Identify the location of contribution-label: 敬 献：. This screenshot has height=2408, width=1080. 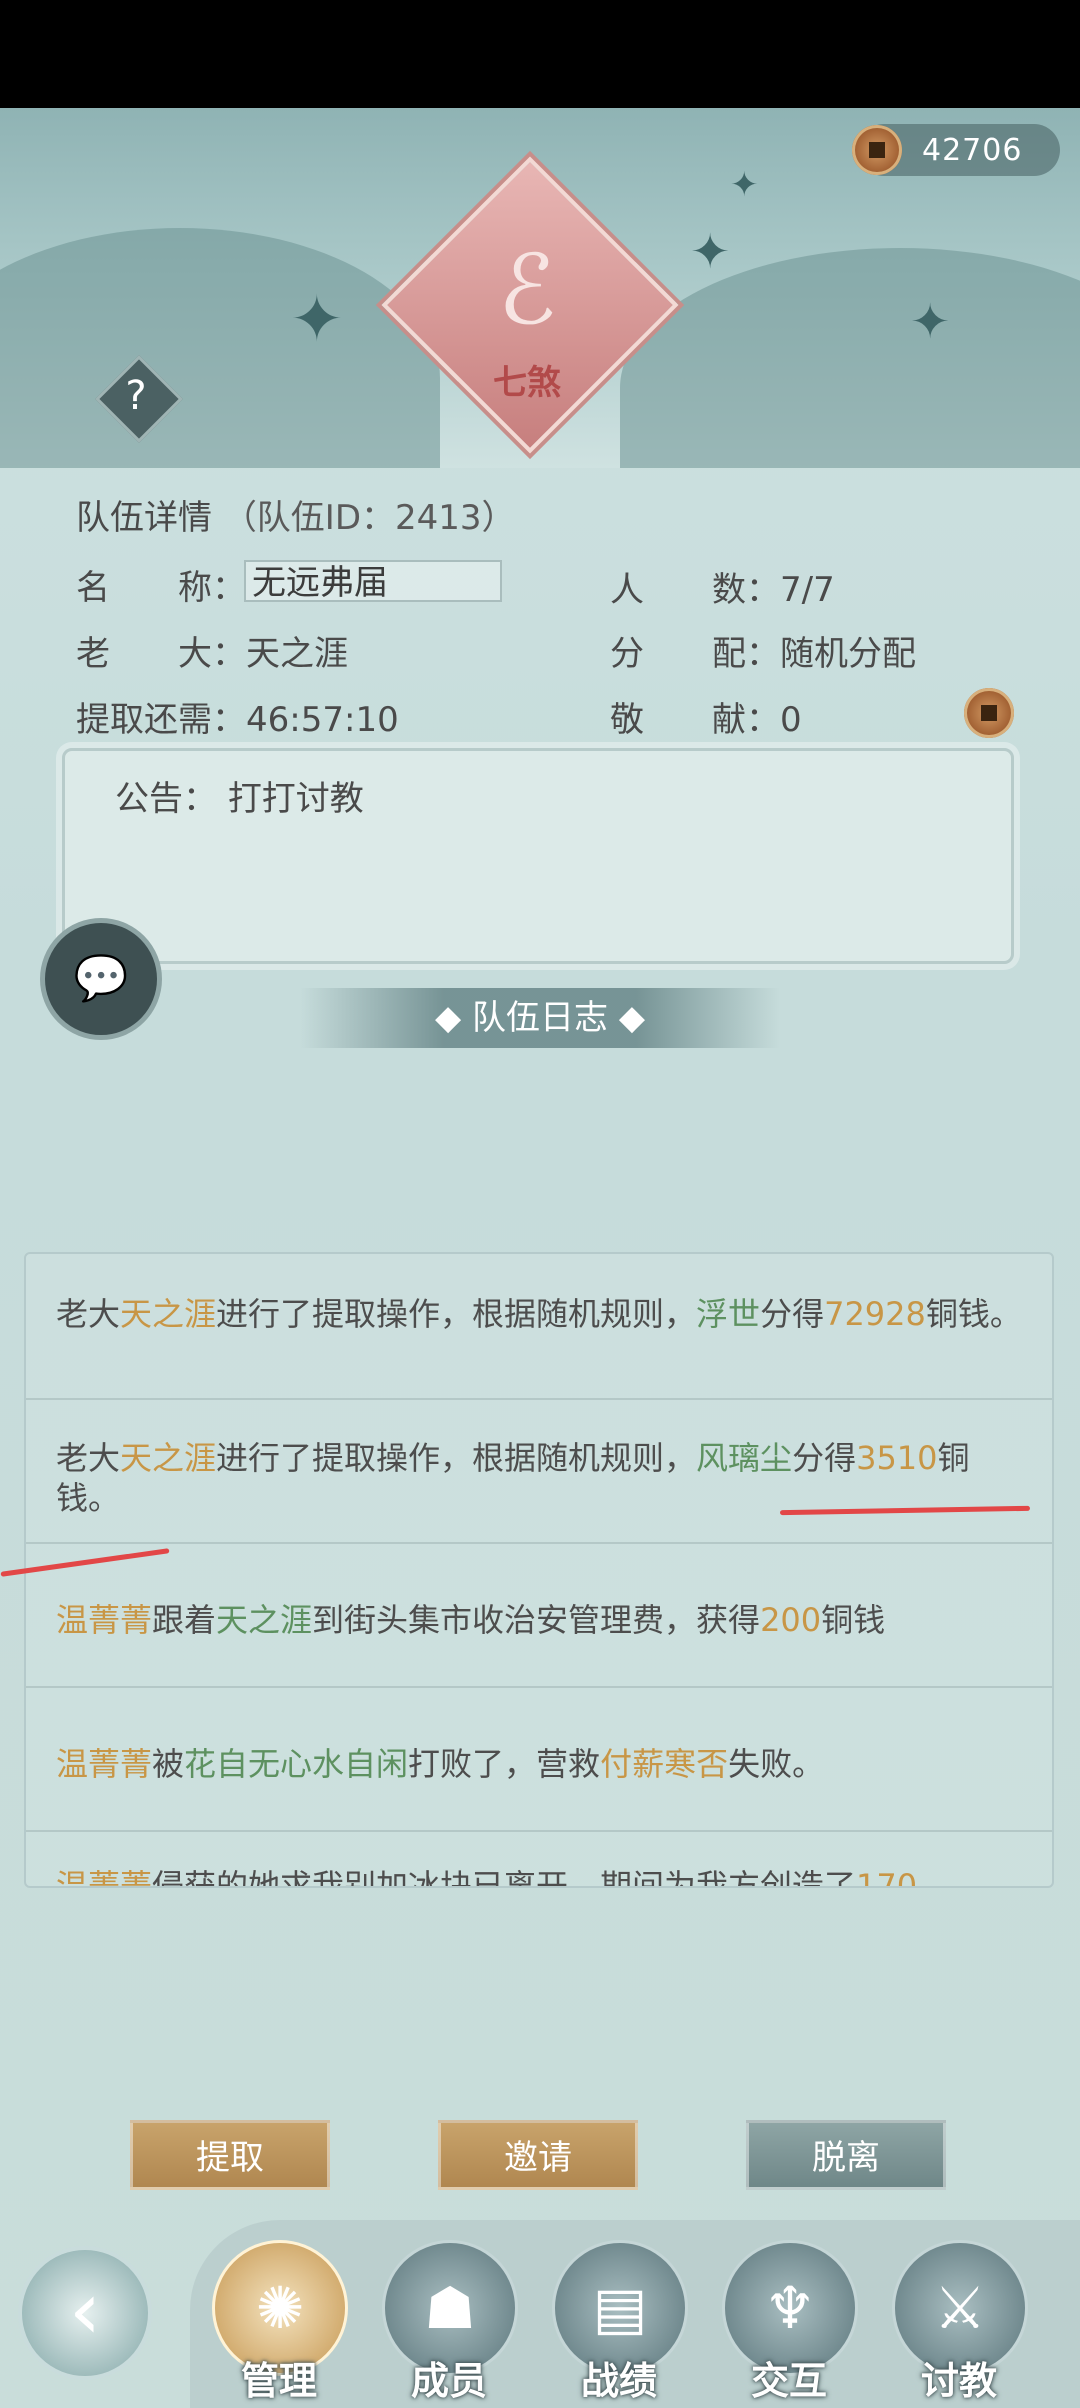
(695, 720).